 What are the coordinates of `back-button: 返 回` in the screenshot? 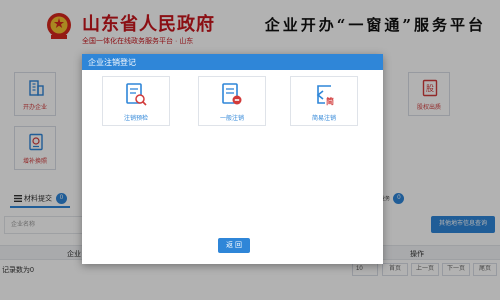 It's located at (234, 245).